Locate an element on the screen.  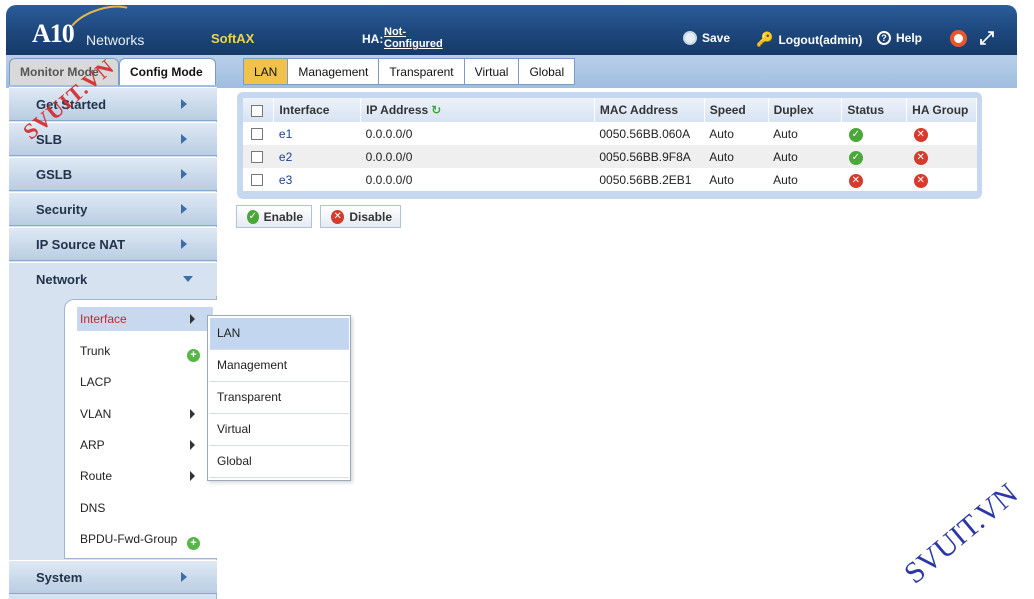
support-lifebuoy-icon is located at coordinates (958, 38).